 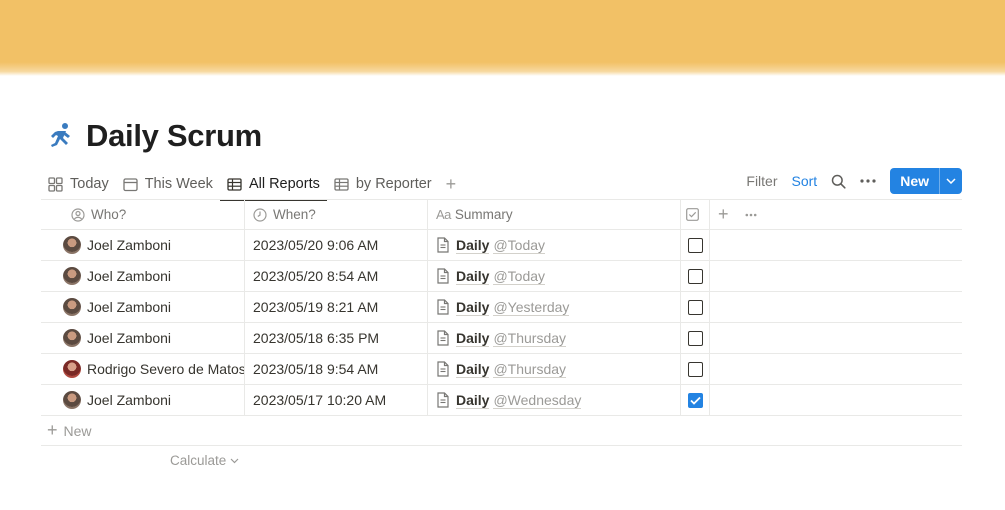 What do you see at coordinates (805, 181) in the screenshot?
I see `sort-button: Sort` at bounding box center [805, 181].